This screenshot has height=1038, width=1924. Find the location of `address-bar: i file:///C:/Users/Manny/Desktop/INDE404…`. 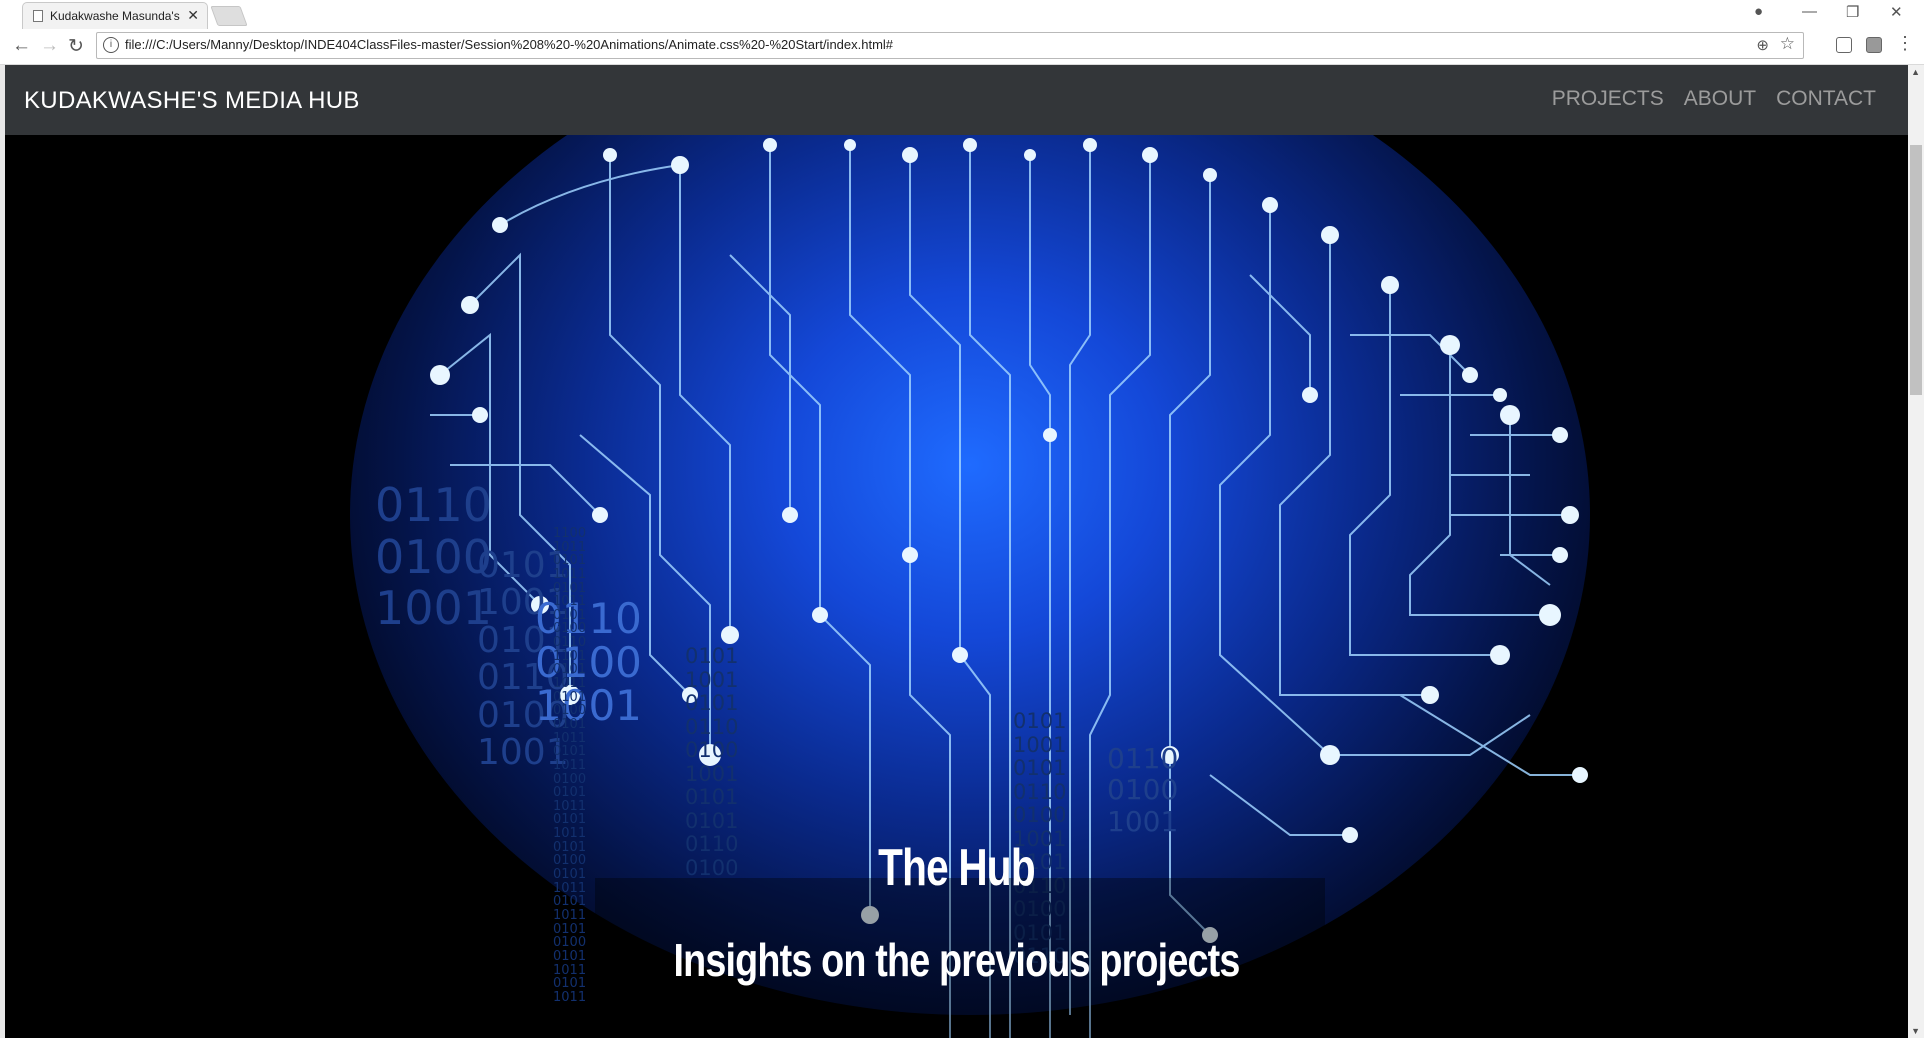

address-bar: i file:///C:/Users/Manny/Desktop/INDE404… is located at coordinates (950, 45).